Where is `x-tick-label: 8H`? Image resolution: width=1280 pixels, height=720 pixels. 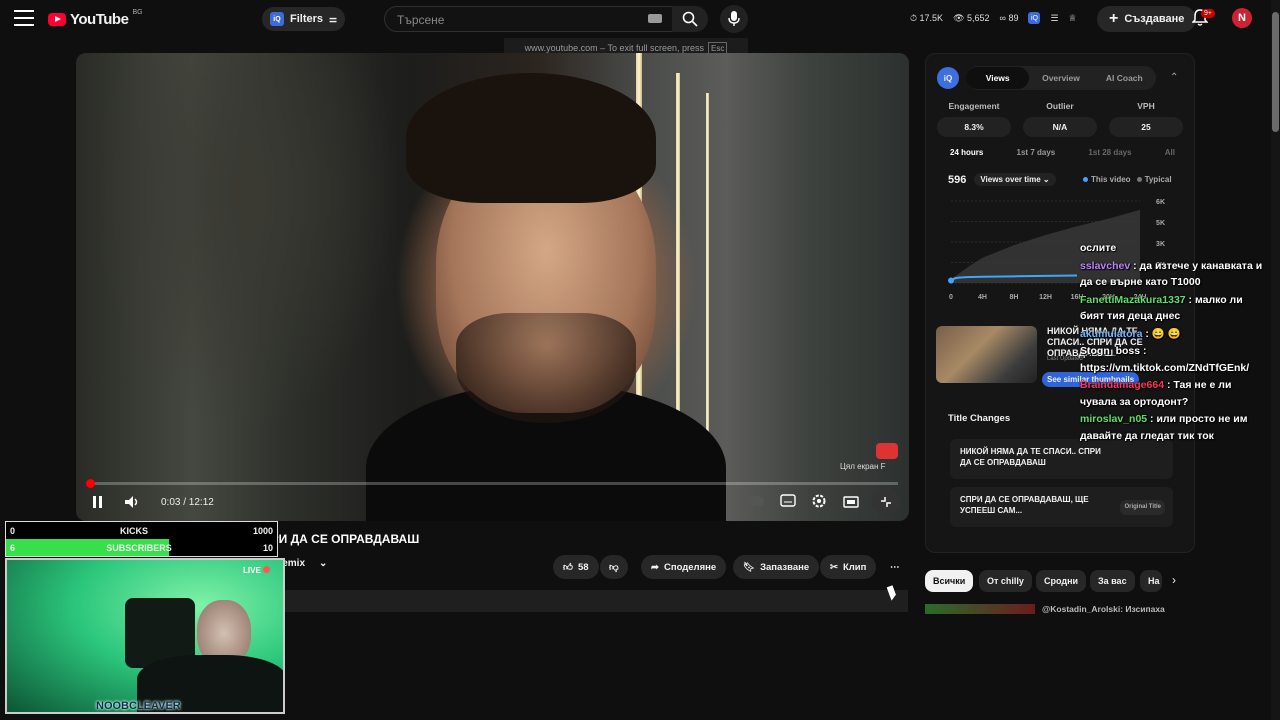
x-tick-label: 8H is located at coordinates (1014, 297).